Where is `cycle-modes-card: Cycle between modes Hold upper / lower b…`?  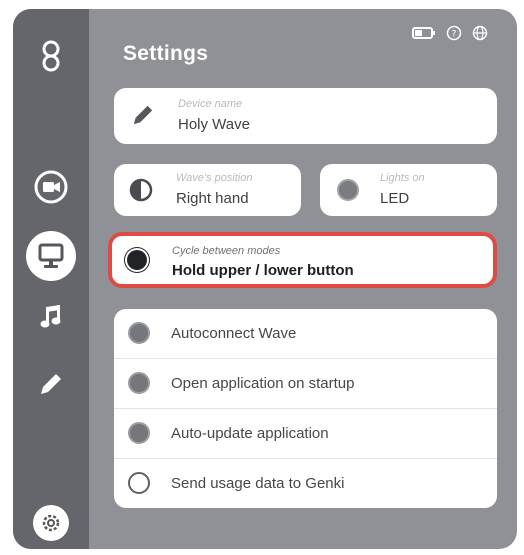 cycle-modes-card: Cycle between modes Hold upper / lower b… is located at coordinates (302, 260).